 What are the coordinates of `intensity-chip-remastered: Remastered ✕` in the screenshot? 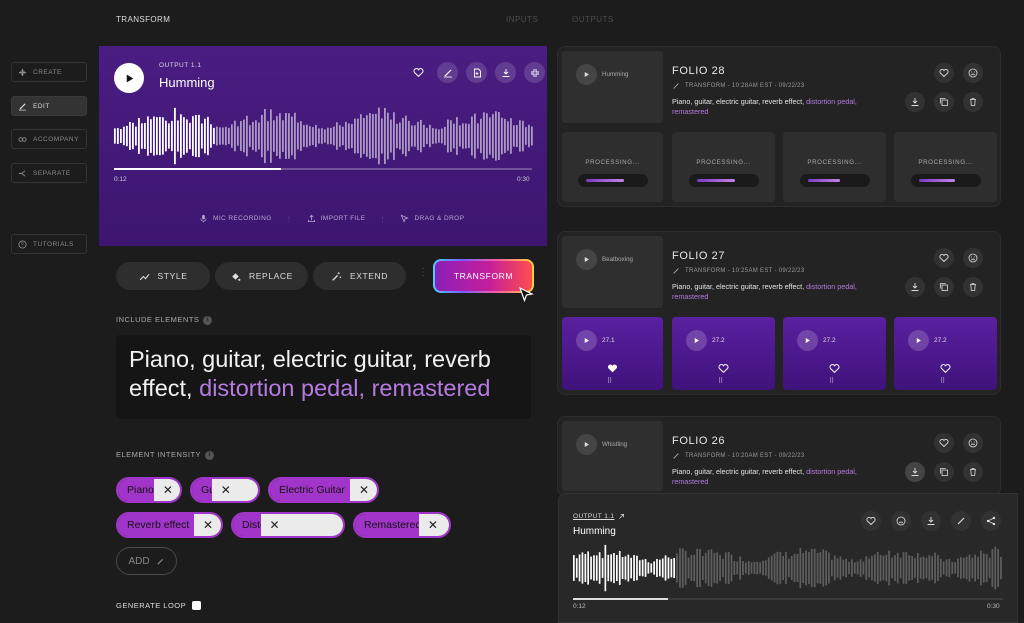 It's located at (402, 525).